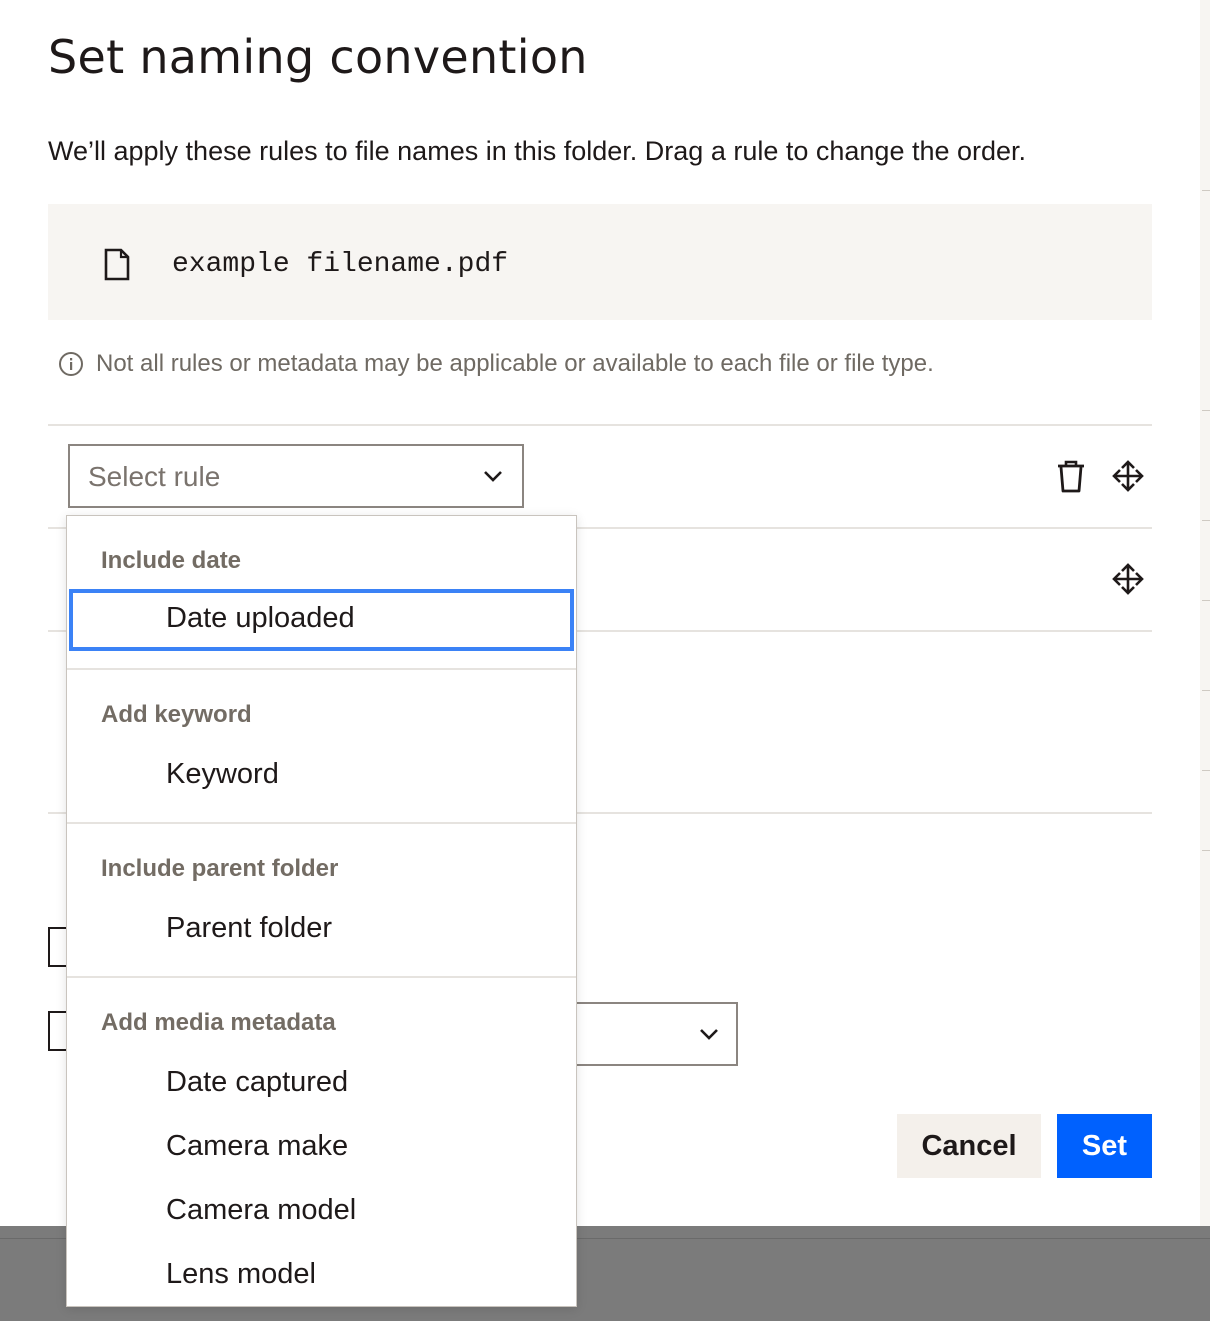 The height and width of the screenshot is (1321, 1210). Describe the element at coordinates (249, 928) in the screenshot. I see `menu-item-label: Parent folder` at that location.